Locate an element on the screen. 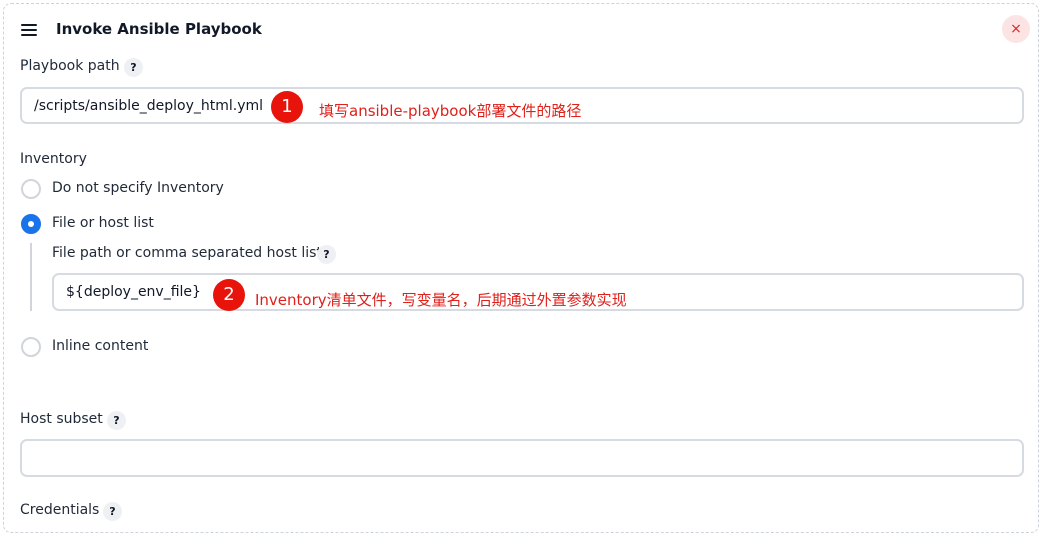  radio-no-inventory-label: Do not specify Inventory is located at coordinates (138, 188).